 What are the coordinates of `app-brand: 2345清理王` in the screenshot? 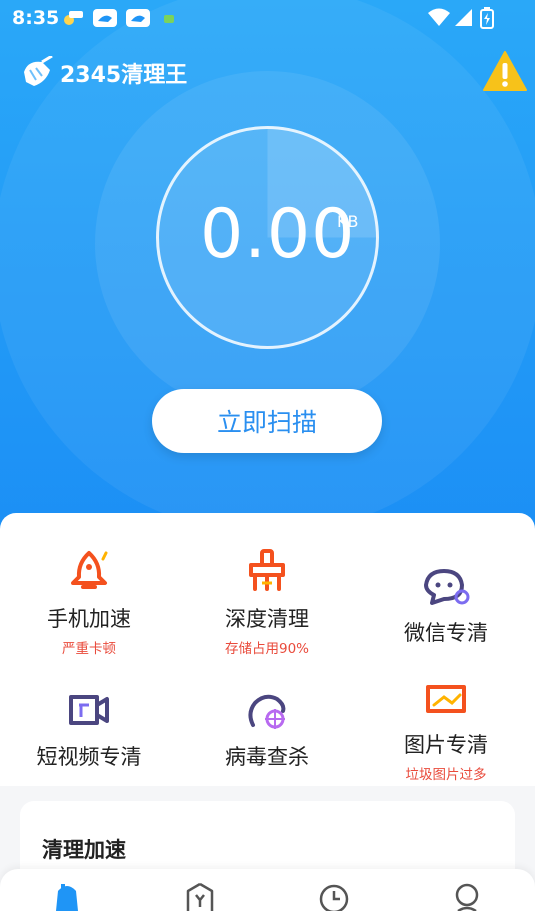 It's located at (101, 73).